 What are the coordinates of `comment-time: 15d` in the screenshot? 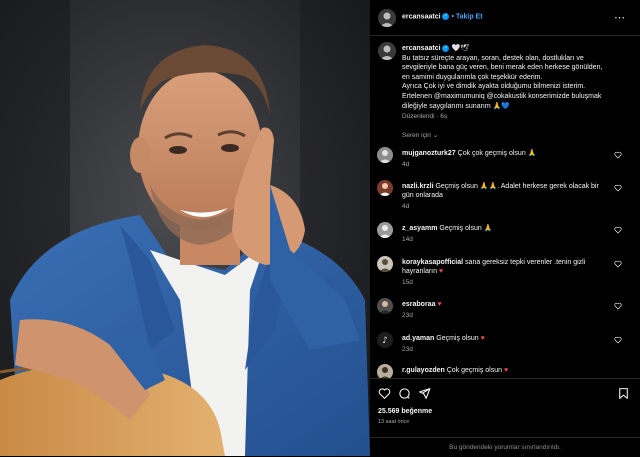 It's located at (407, 282).